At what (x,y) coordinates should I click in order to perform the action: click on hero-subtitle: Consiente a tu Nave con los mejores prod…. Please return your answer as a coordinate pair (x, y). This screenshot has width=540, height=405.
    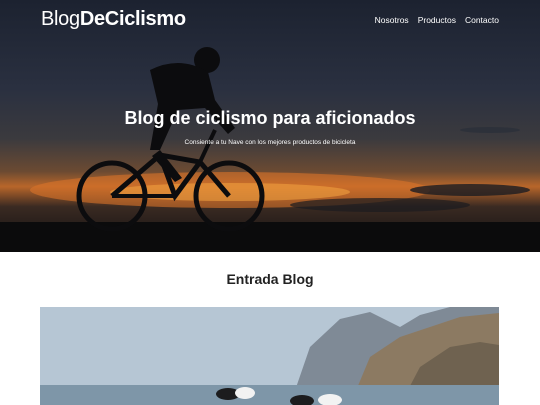
    Looking at the image, I should click on (270, 142).